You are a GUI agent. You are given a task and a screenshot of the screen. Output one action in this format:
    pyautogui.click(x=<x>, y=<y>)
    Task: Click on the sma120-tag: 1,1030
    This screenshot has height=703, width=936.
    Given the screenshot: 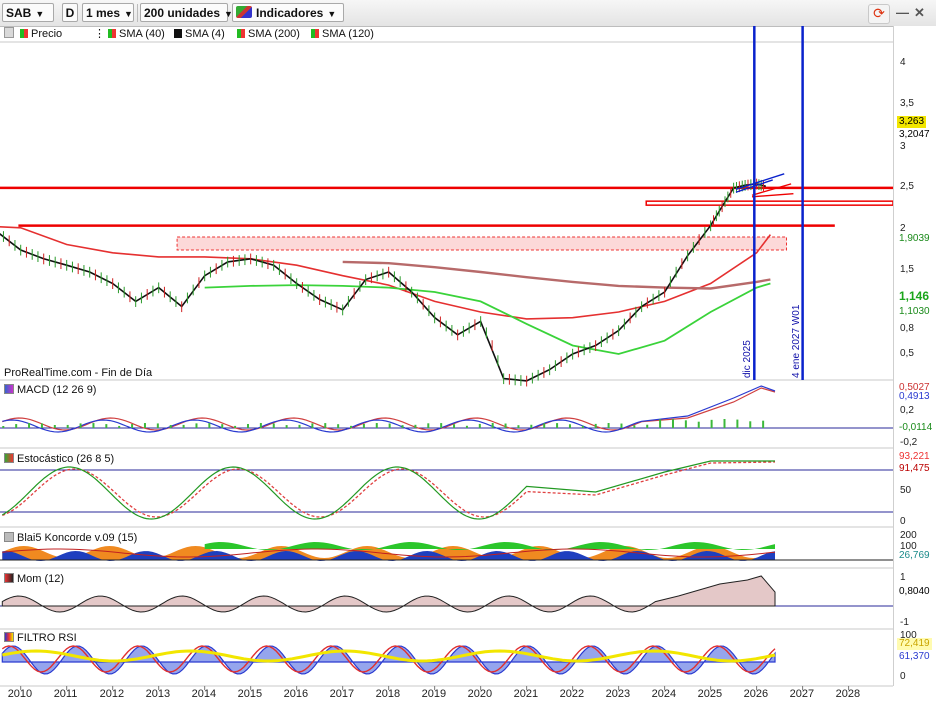 What is the action you would take?
    pyautogui.click(x=914, y=311)
    